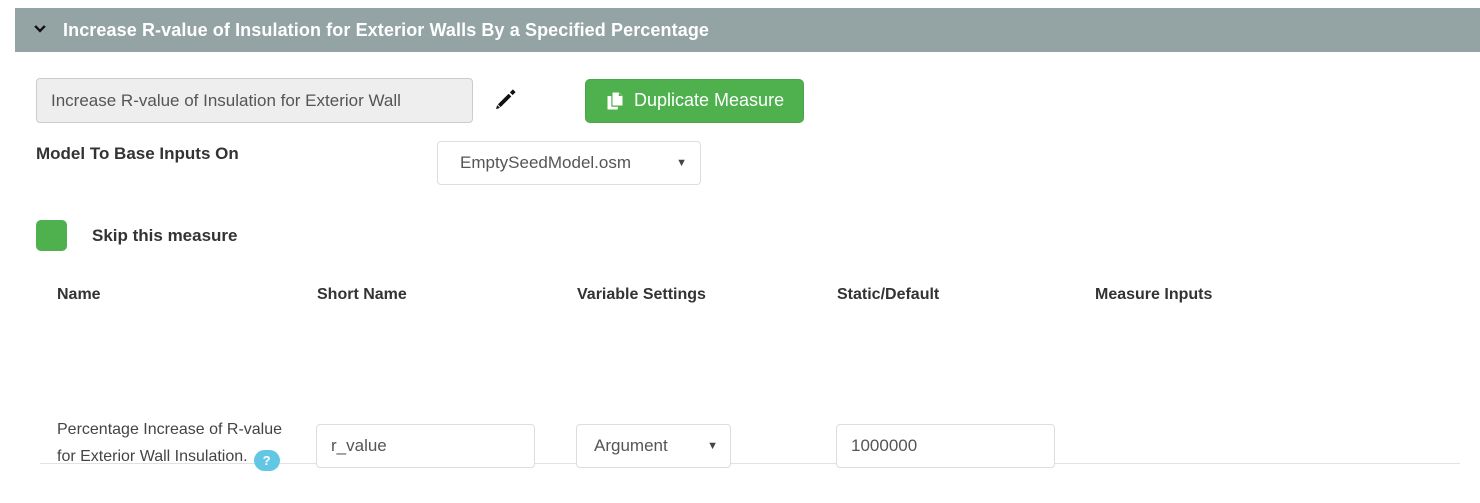 This screenshot has width=1480, height=503. I want to click on pencil-icon, so click(506, 100).